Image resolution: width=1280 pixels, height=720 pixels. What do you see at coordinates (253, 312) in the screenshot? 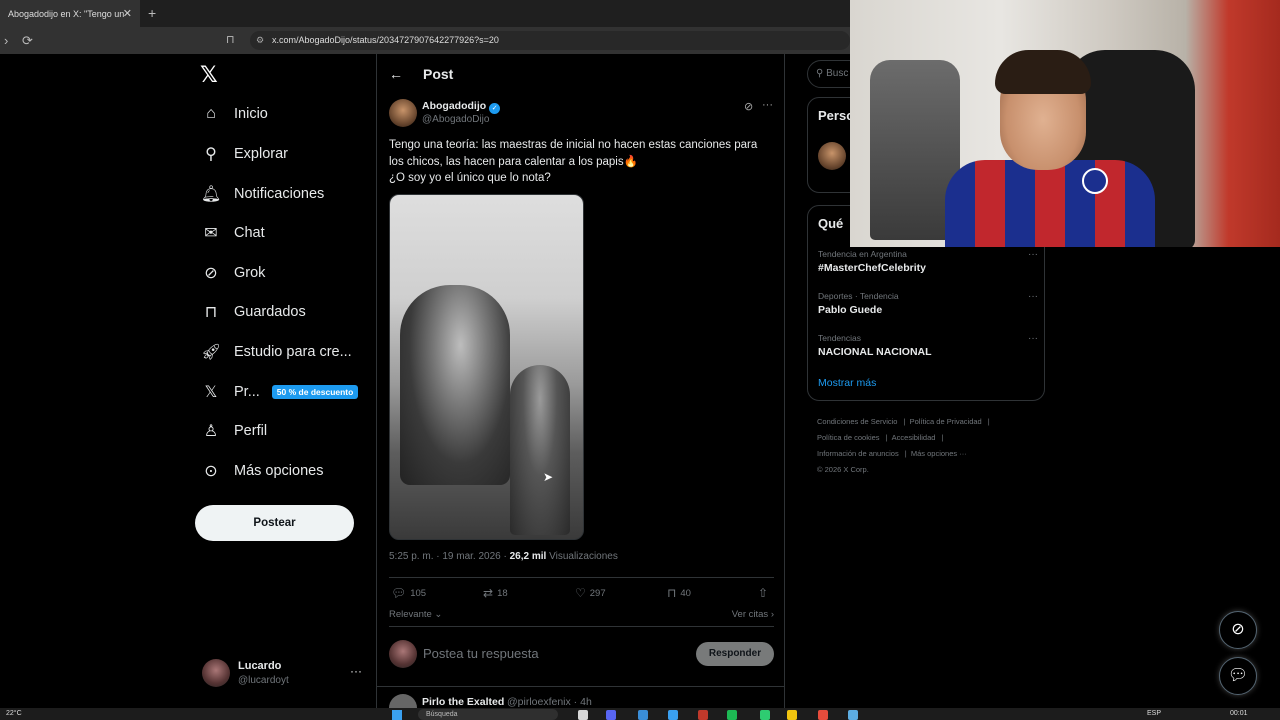
I see `nav-item-bookmarks: ⊓ Guardados` at bounding box center [253, 312].